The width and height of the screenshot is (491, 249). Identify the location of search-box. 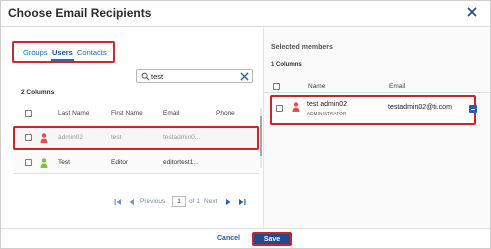
(194, 76).